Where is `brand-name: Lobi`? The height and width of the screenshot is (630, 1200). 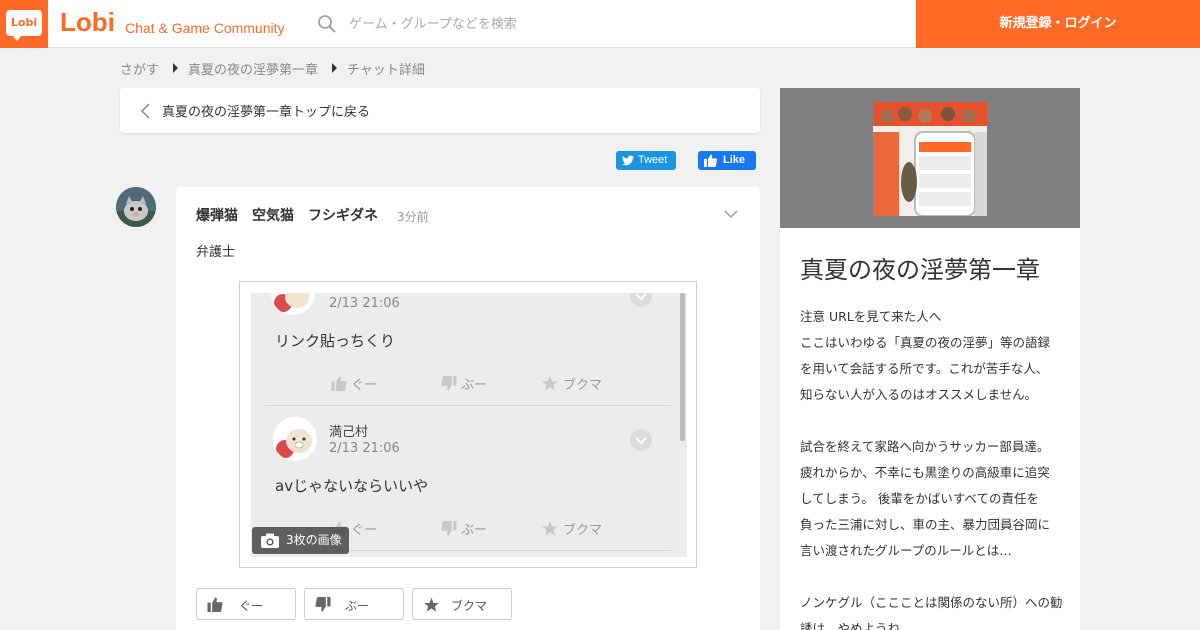
brand-name: Lobi is located at coordinates (87, 22).